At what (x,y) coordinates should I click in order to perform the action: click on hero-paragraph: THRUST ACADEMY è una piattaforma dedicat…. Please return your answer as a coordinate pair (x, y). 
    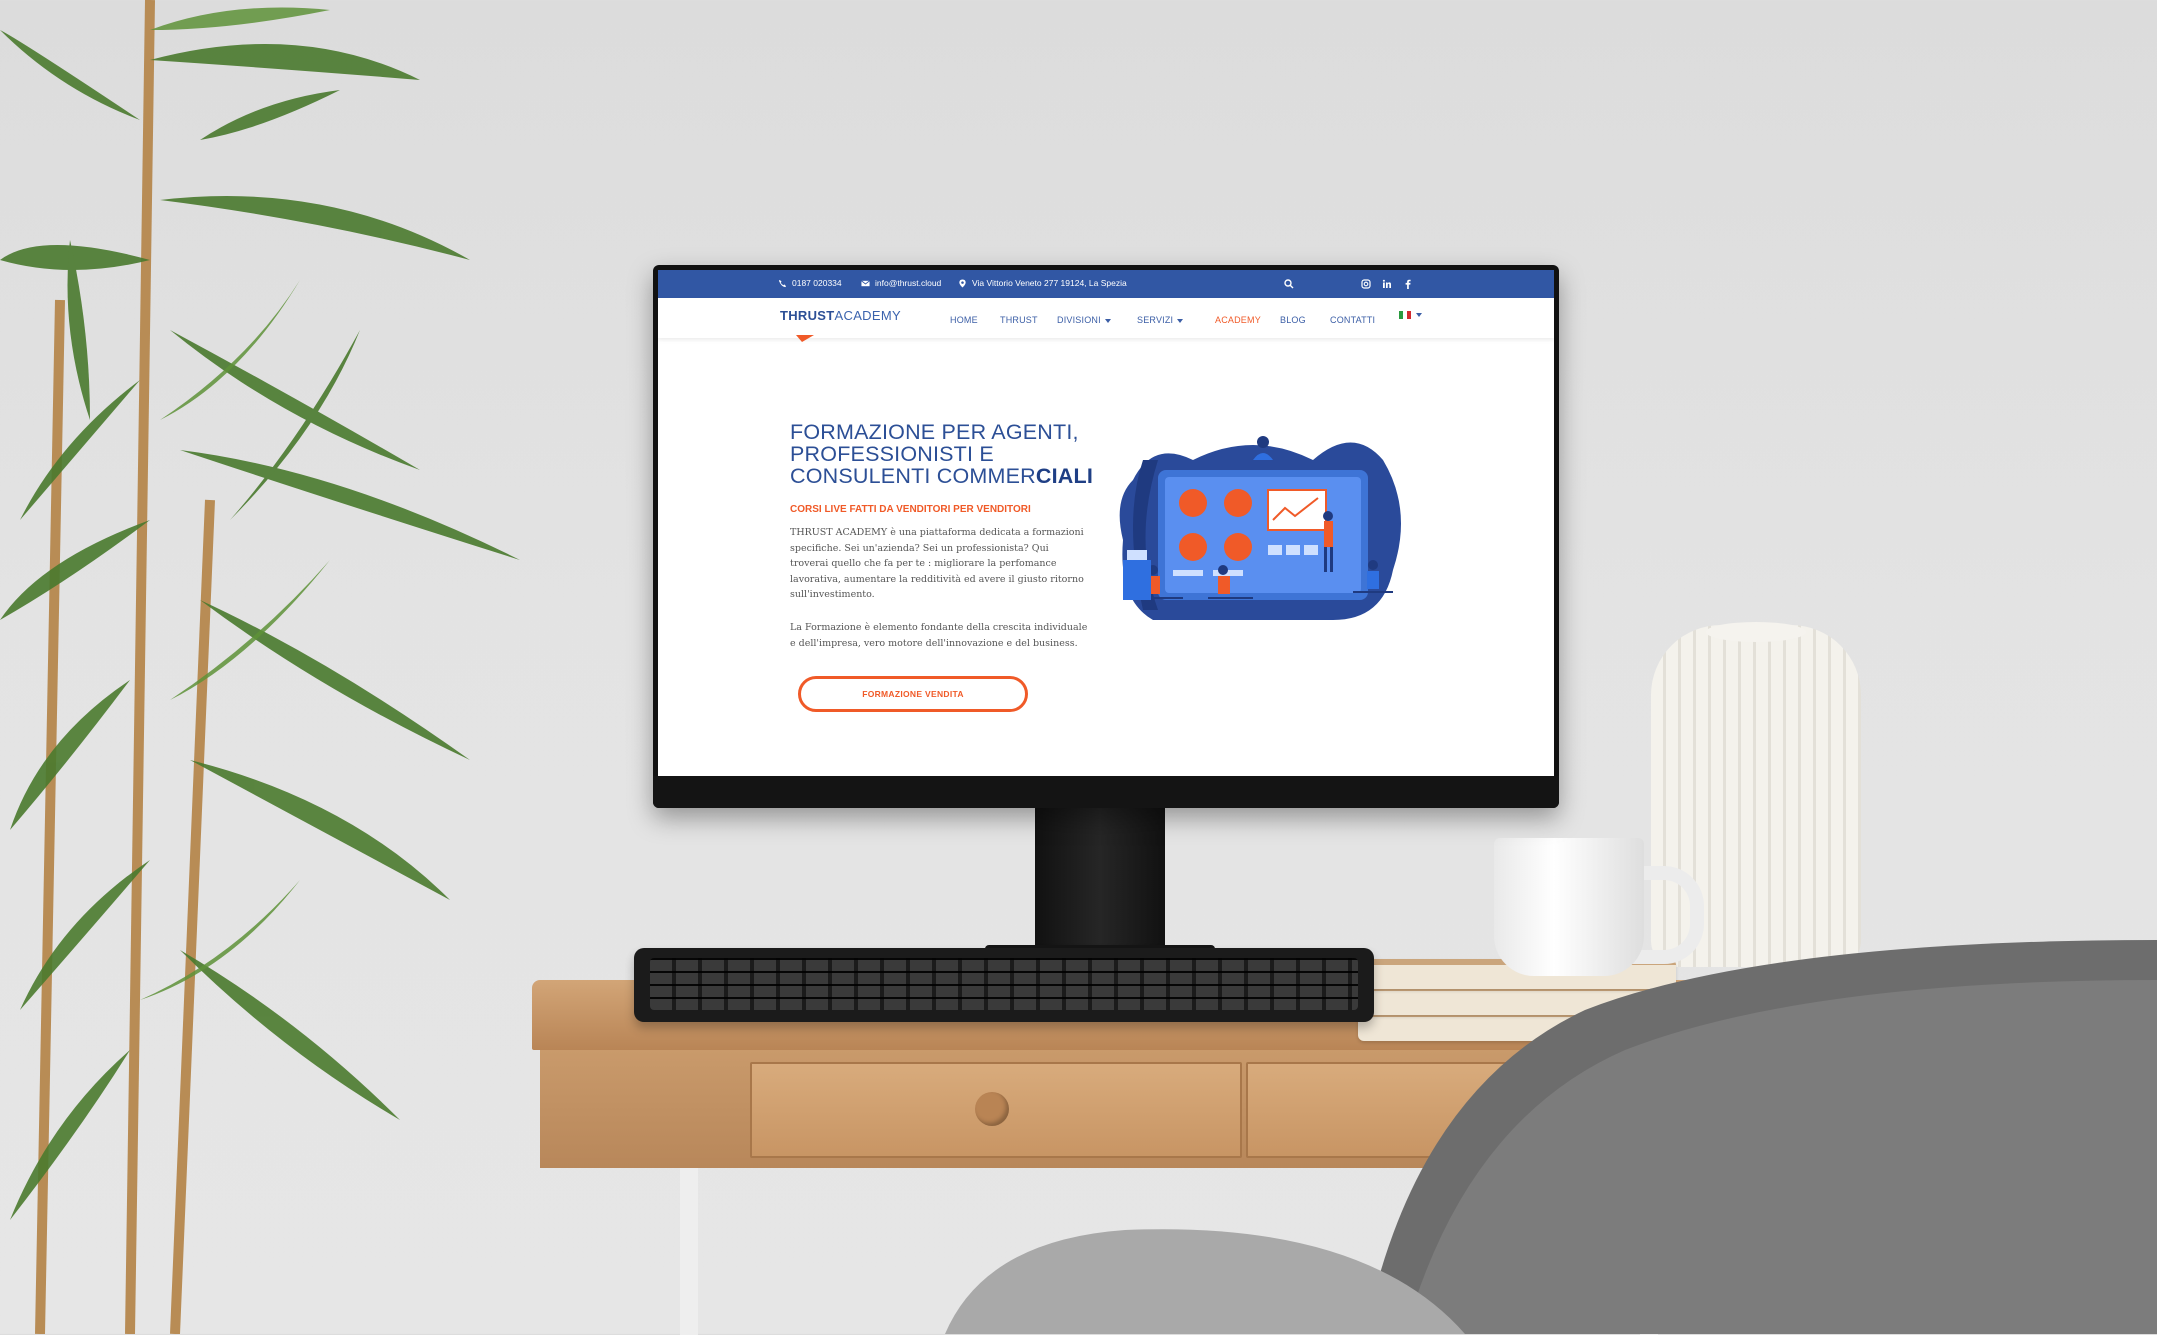
    Looking at the image, I should click on (937, 563).